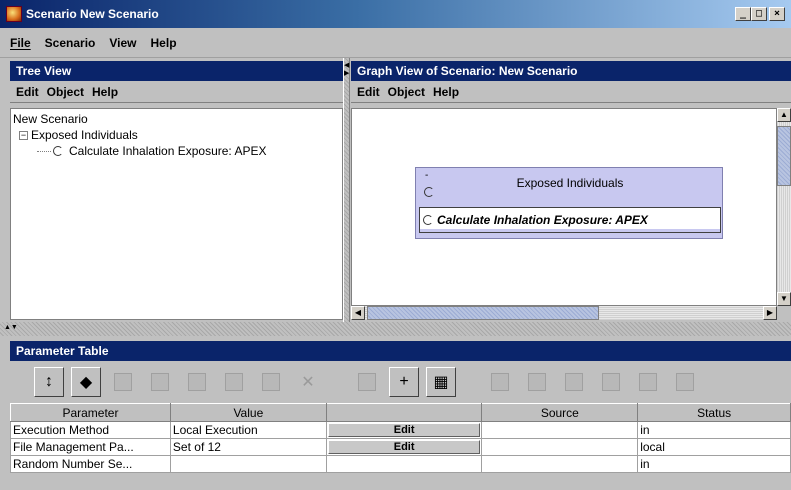  What do you see at coordinates (759, 14) in the screenshot?
I see `maximize-button: □` at bounding box center [759, 14].